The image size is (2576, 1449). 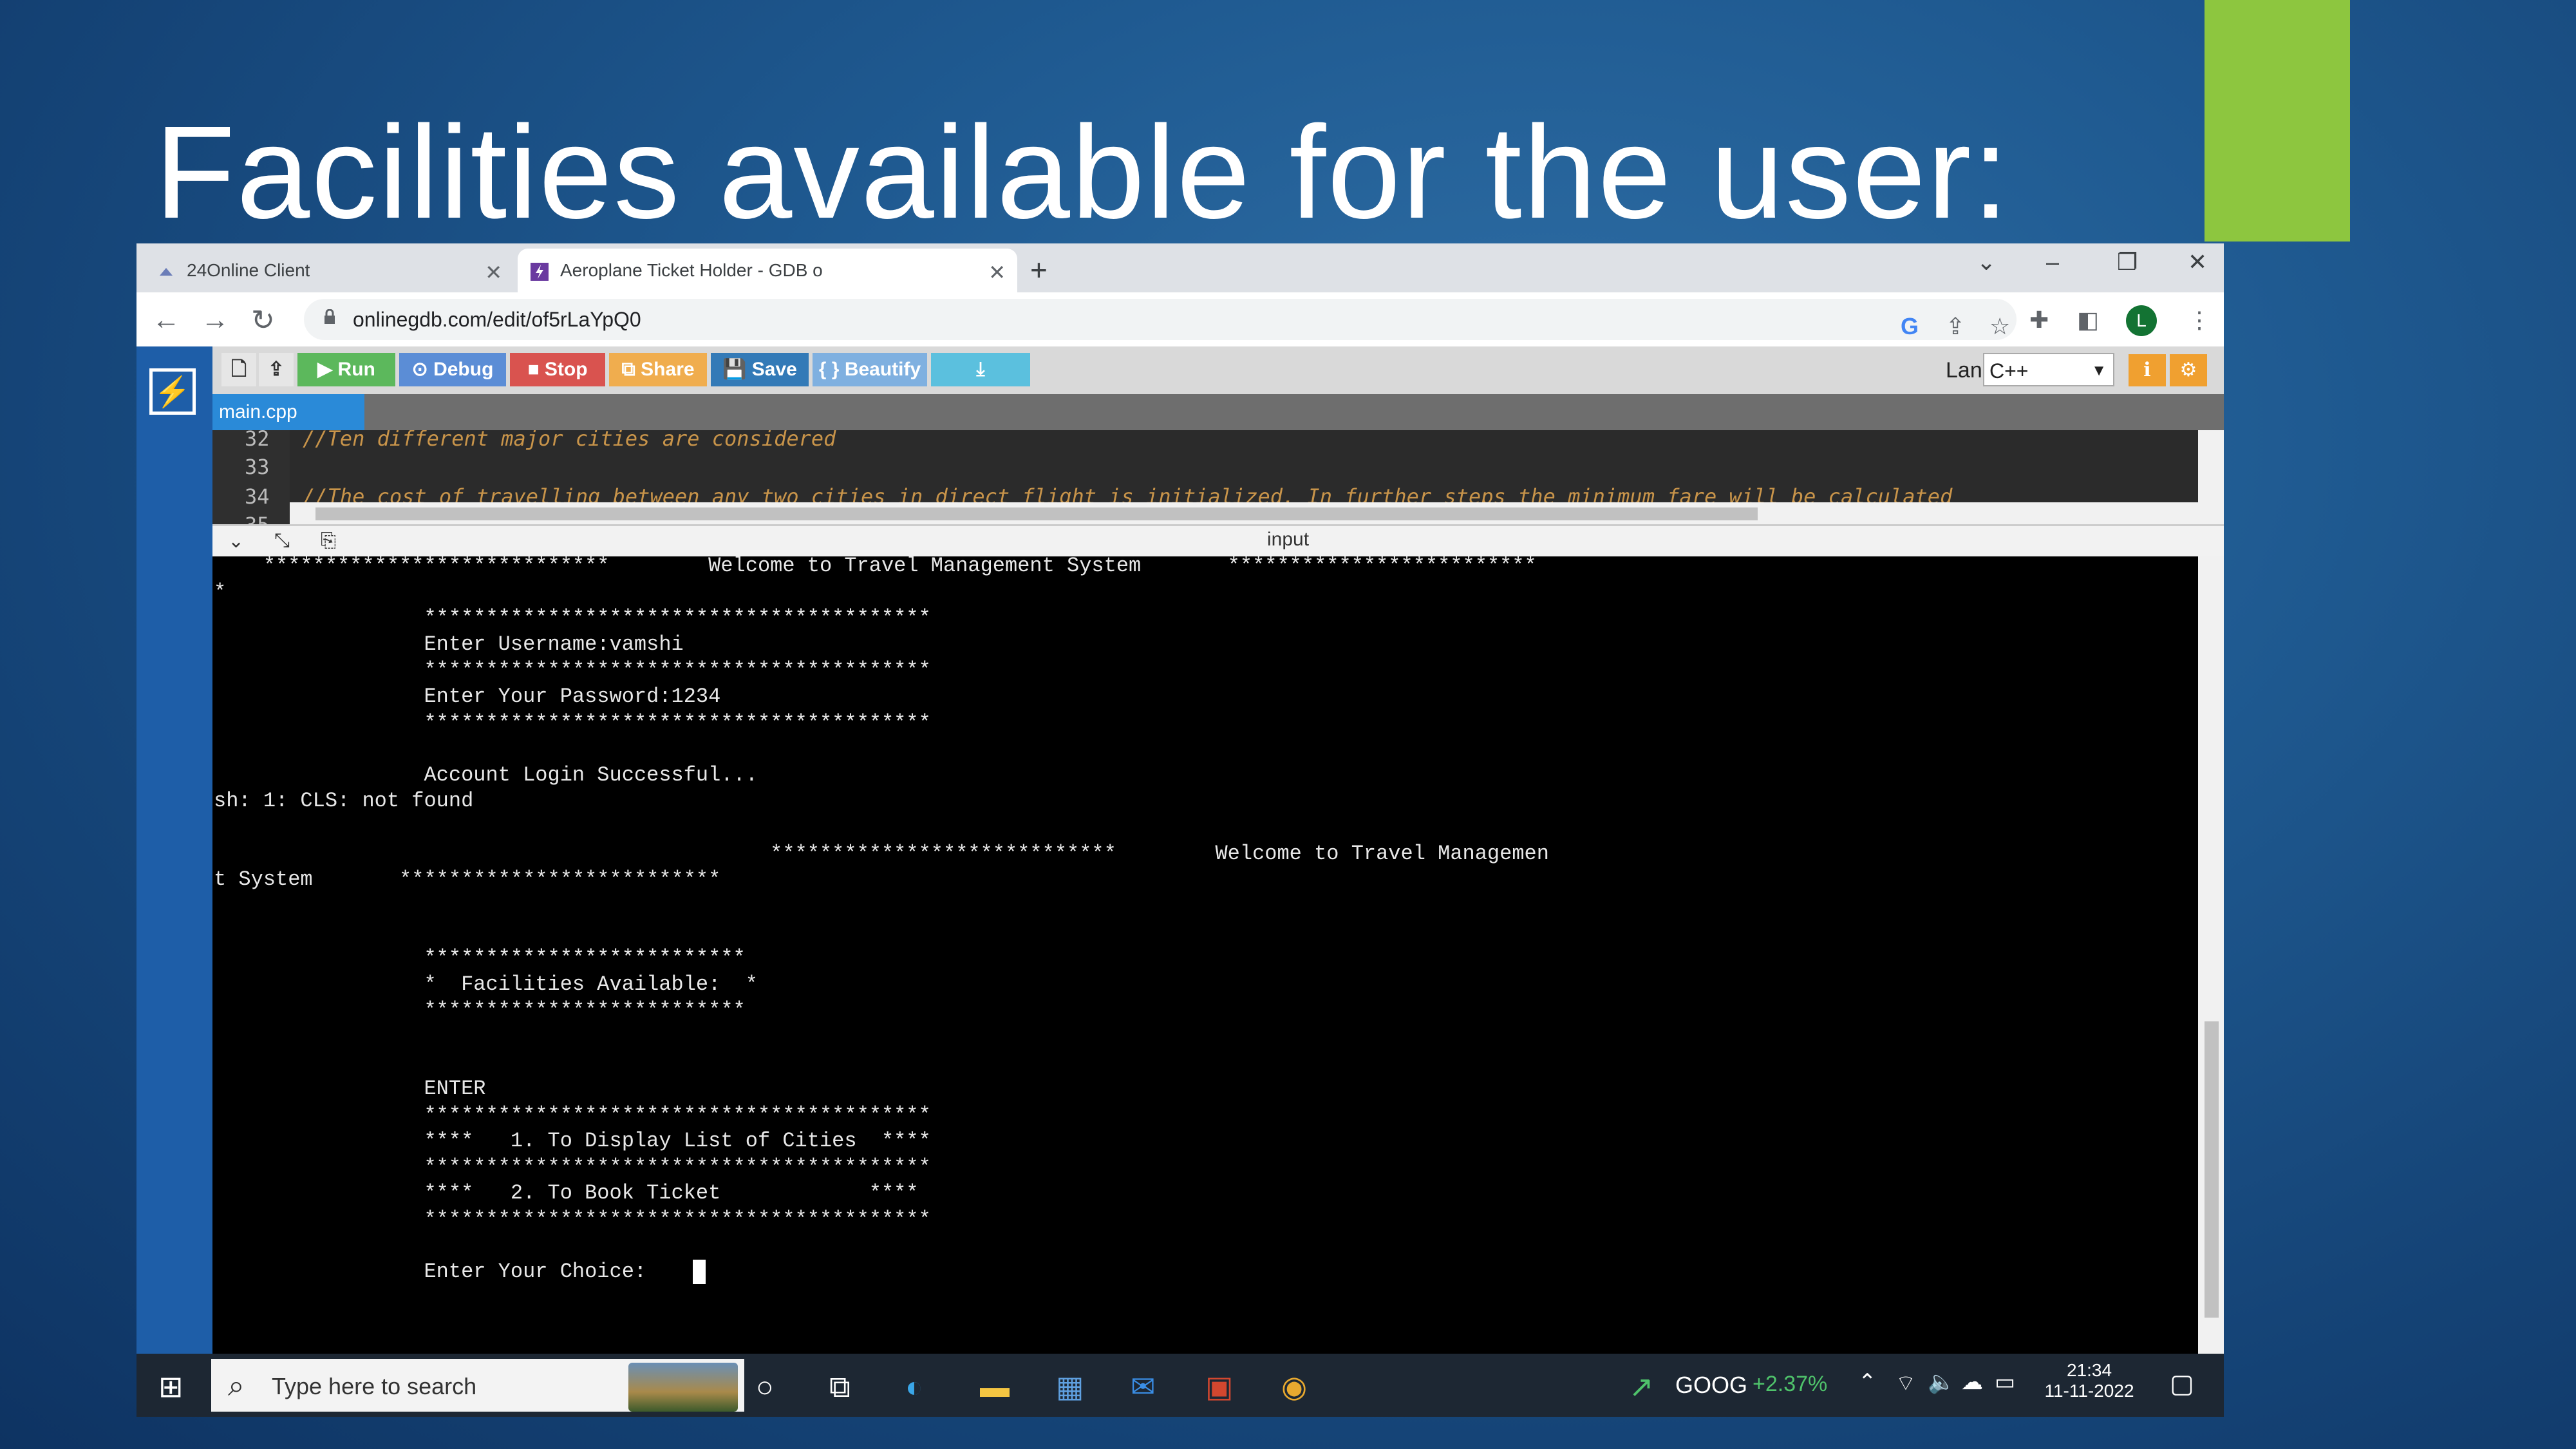 What do you see at coordinates (328, 541) in the screenshot?
I see `copy-icon: ⎘` at bounding box center [328, 541].